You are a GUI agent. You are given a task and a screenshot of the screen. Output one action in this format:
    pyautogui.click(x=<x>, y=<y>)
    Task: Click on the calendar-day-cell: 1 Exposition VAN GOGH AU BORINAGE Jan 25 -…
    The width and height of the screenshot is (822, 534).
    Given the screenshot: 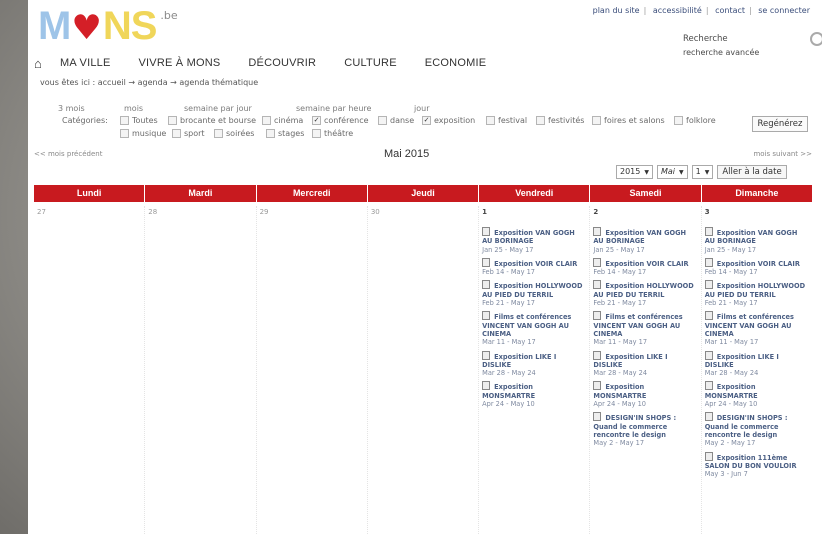 What is the action you would take?
    pyautogui.click(x=535, y=370)
    